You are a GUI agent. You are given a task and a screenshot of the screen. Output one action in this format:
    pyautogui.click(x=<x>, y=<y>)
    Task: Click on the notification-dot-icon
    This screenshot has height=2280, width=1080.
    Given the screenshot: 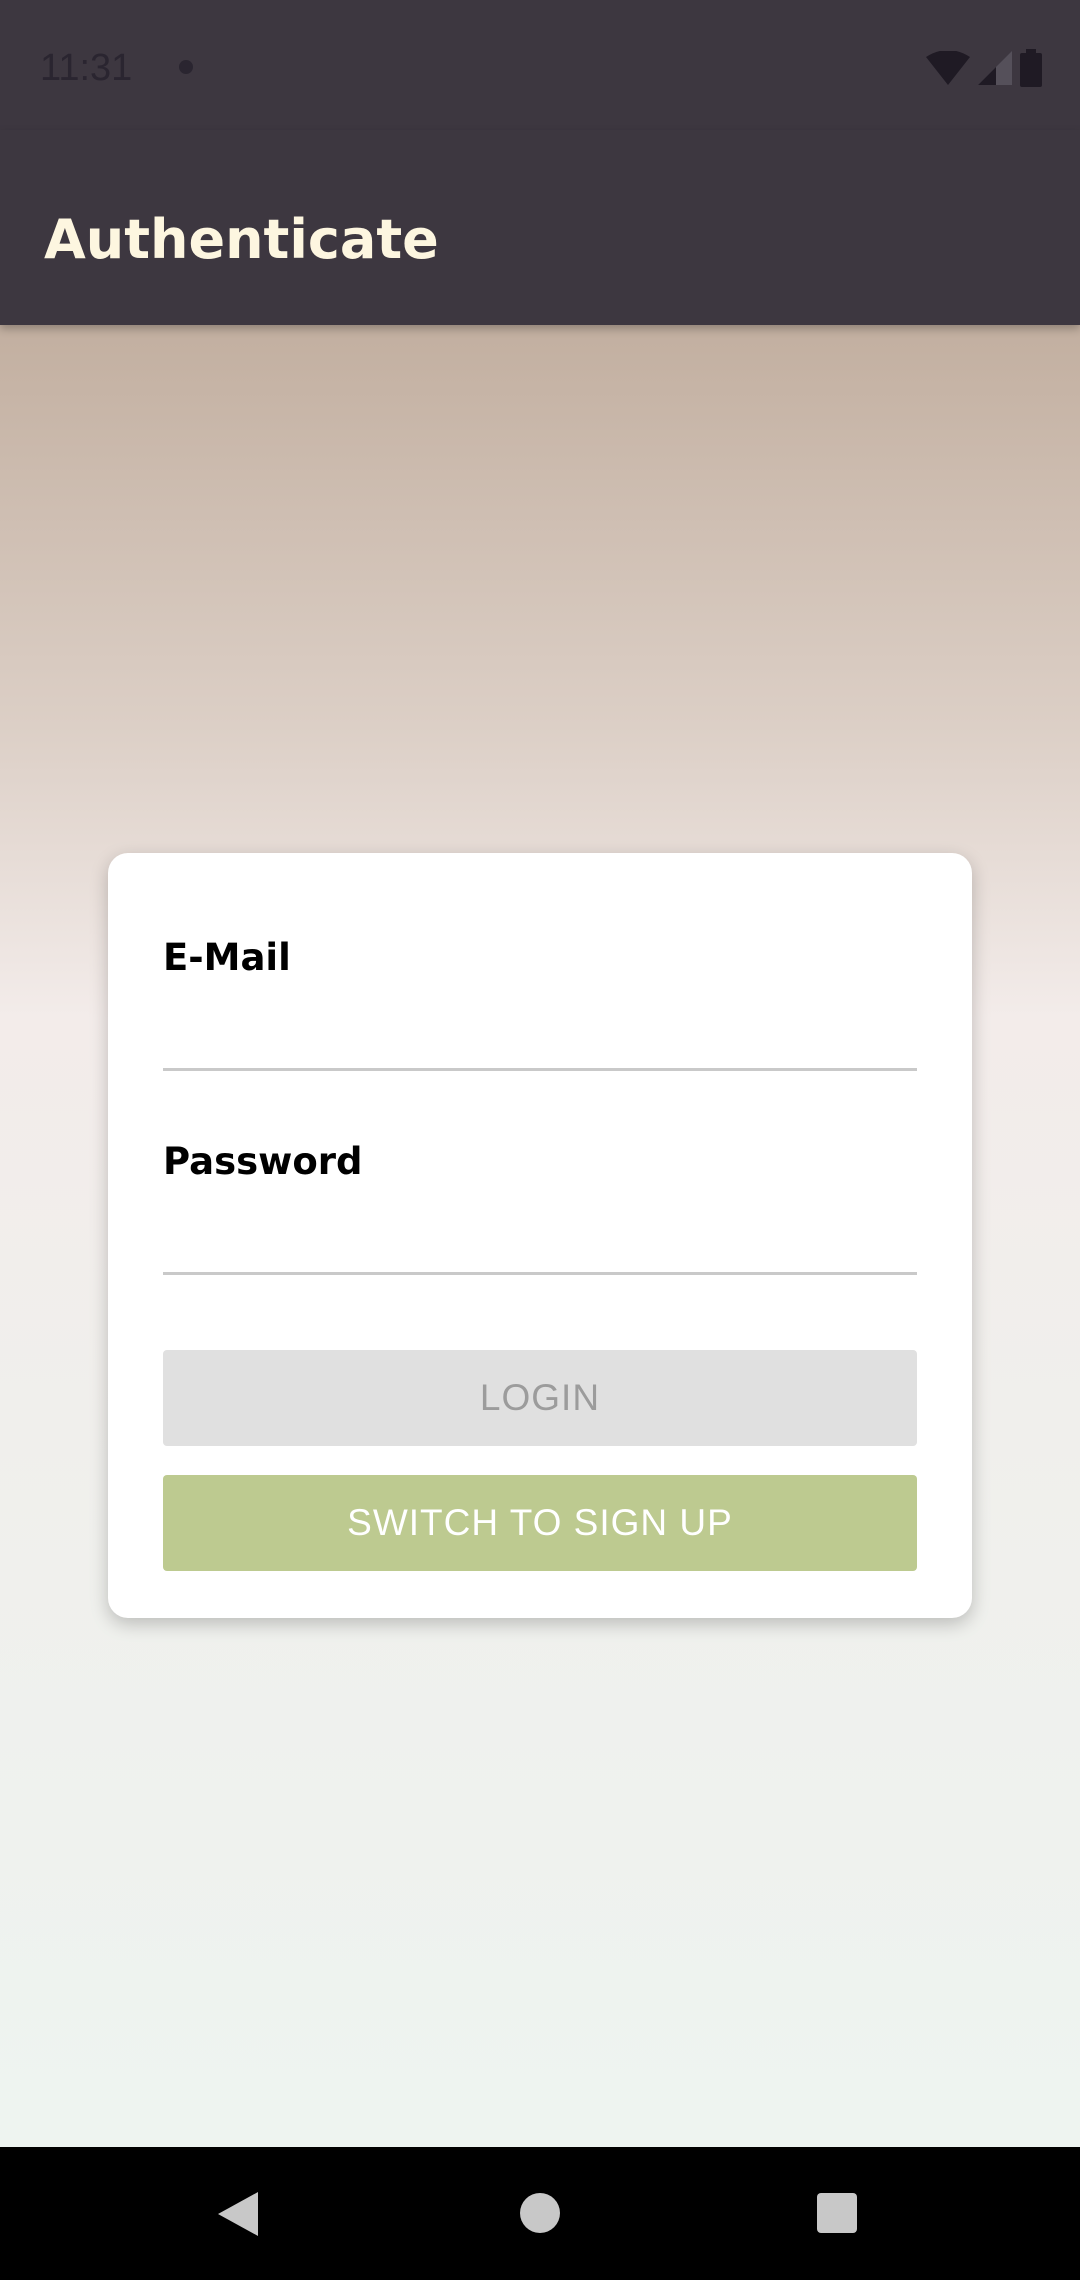 What is the action you would take?
    pyautogui.click(x=186, y=67)
    